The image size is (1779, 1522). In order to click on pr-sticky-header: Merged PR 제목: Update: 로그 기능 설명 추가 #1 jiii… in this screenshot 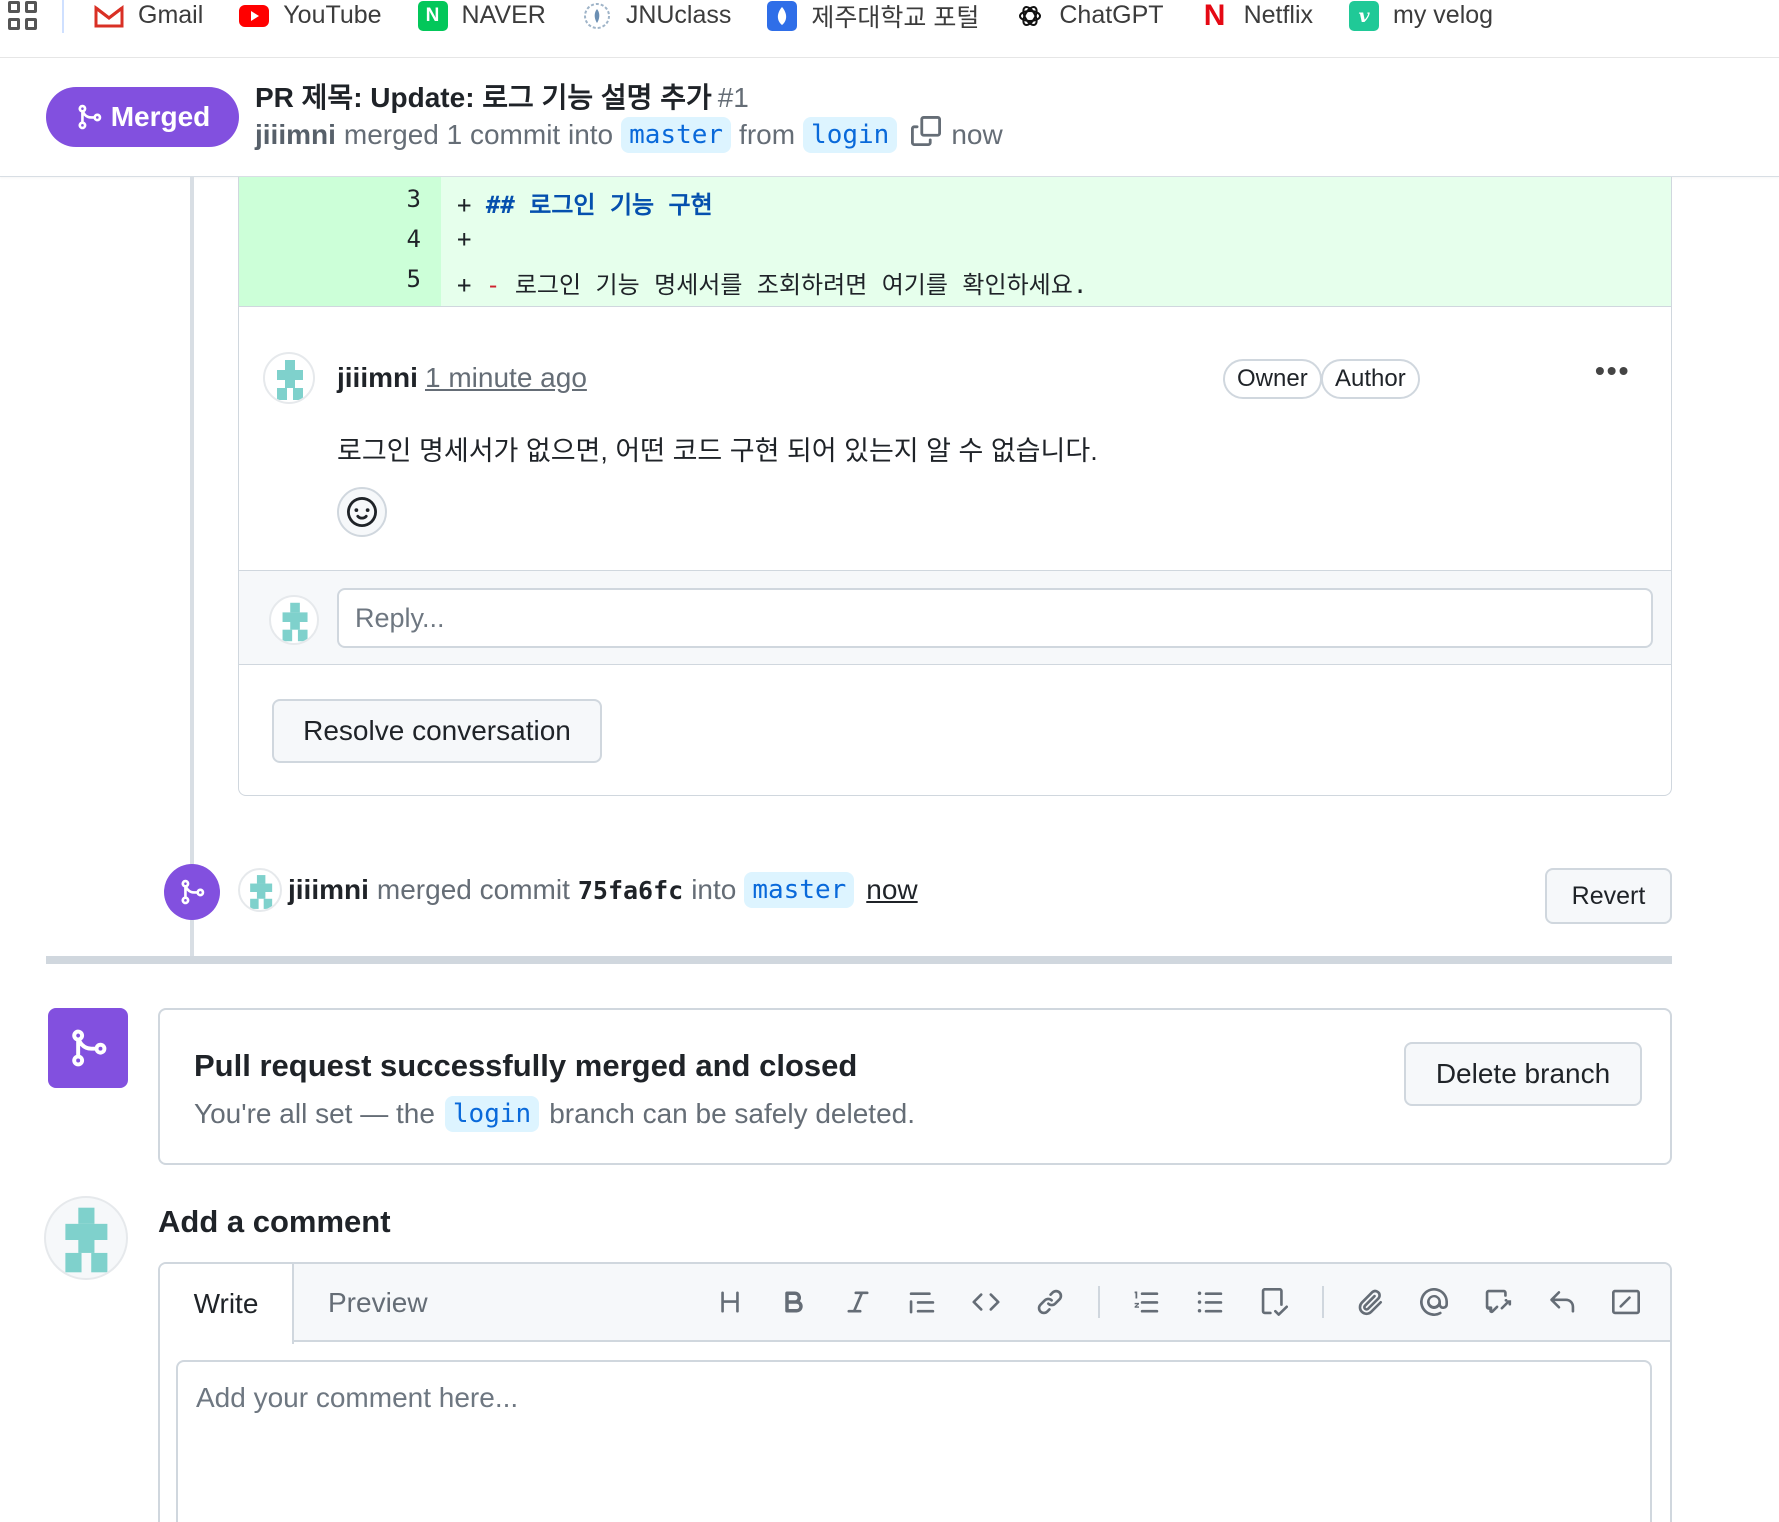, I will do `click(889, 117)`.